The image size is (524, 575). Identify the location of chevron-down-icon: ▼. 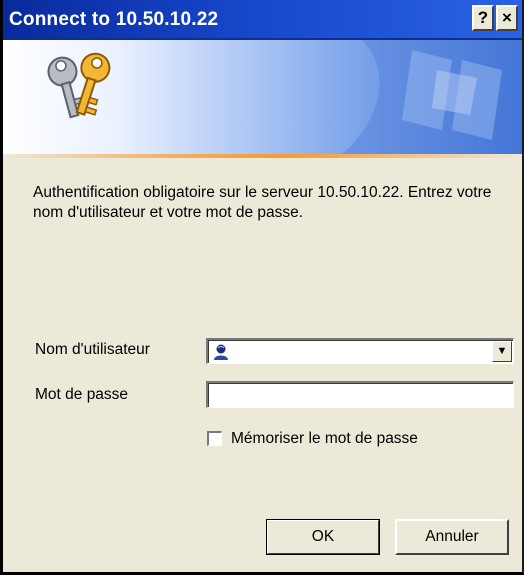
(502, 351).